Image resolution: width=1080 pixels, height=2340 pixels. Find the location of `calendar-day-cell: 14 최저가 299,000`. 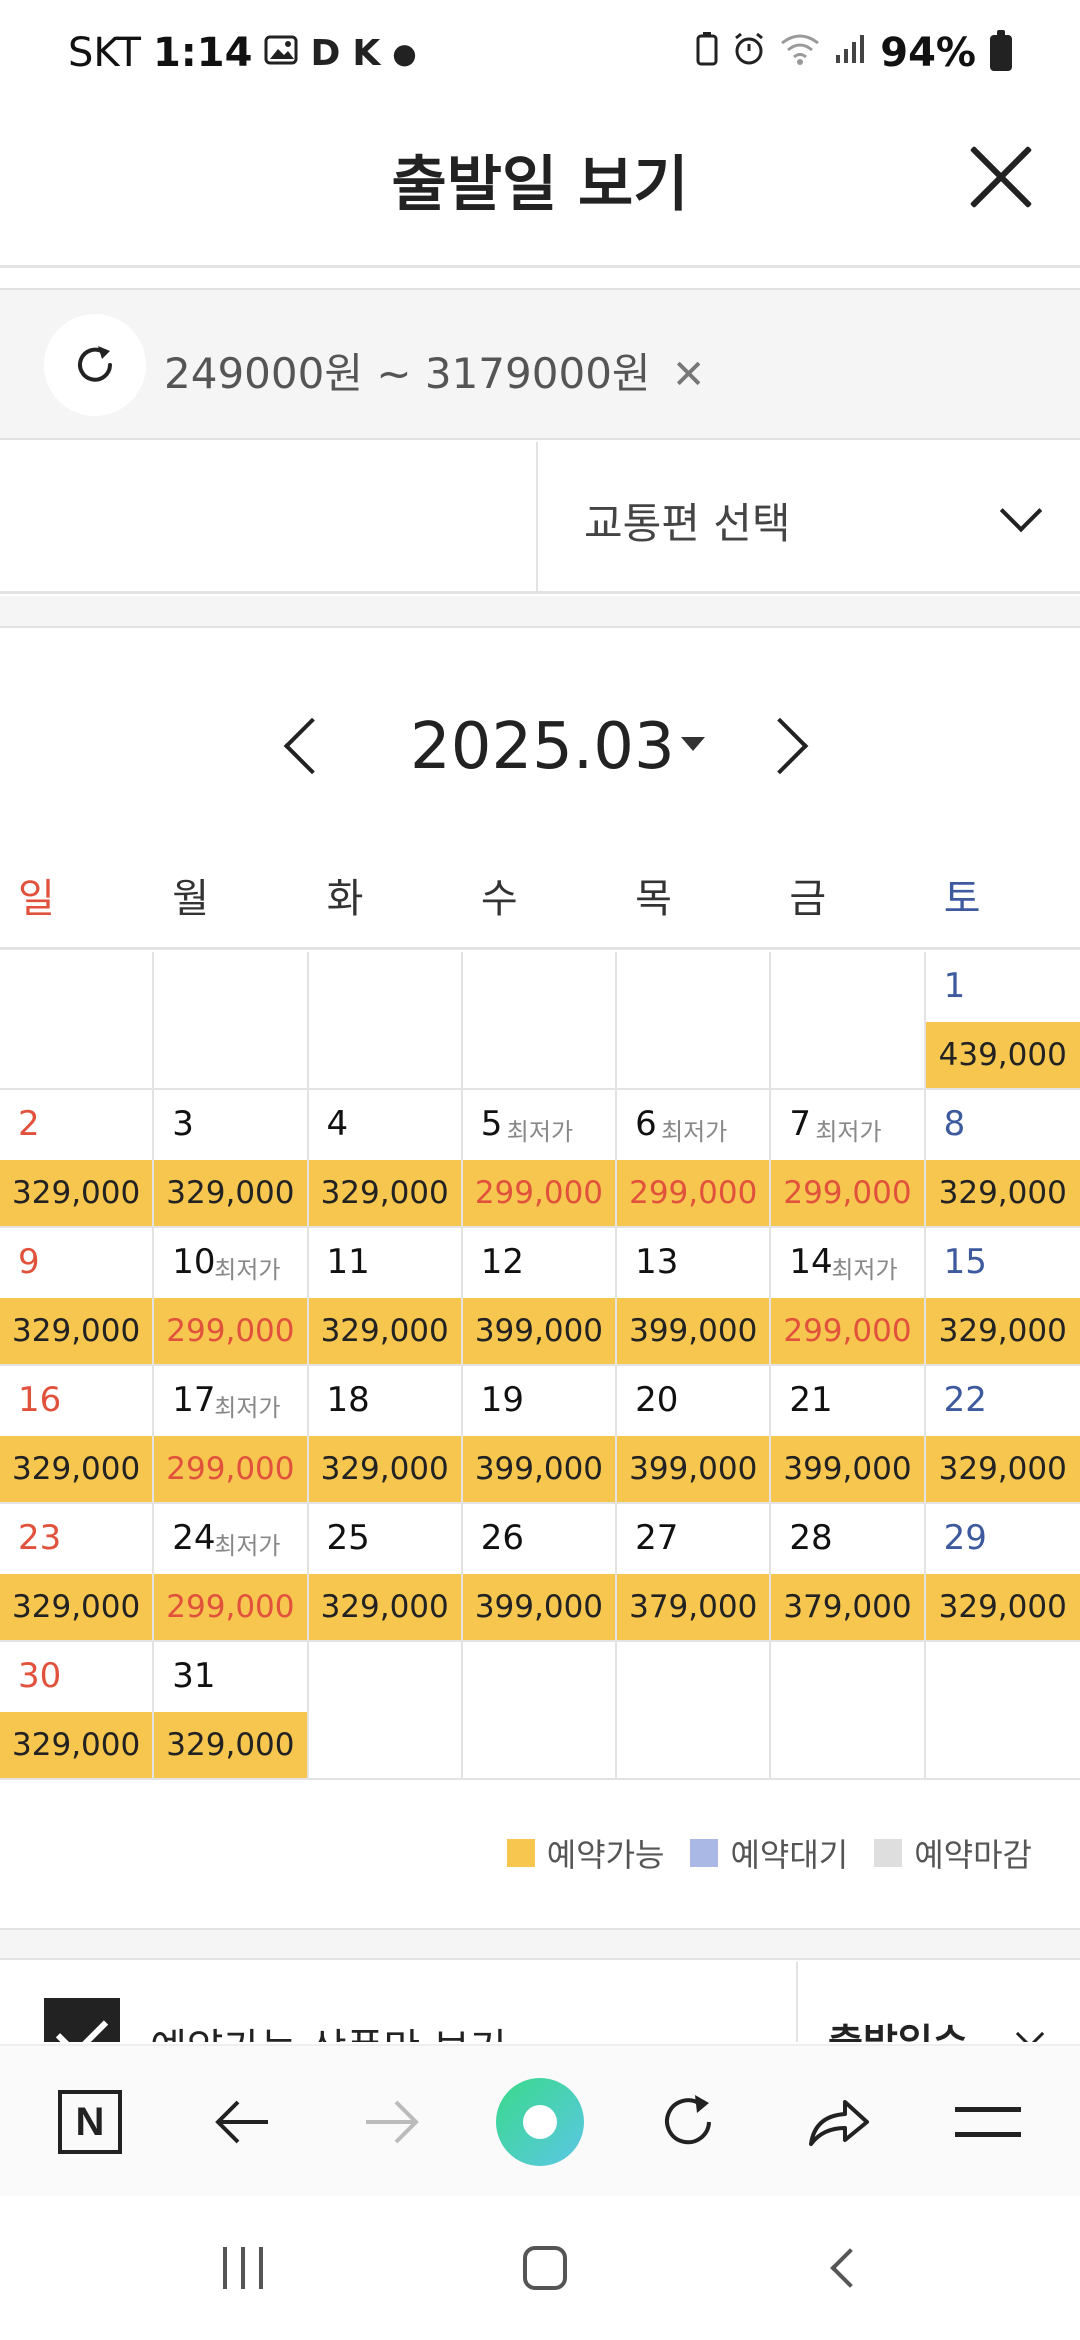

calendar-day-cell: 14 최저가 299,000 is located at coordinates (848, 1296).